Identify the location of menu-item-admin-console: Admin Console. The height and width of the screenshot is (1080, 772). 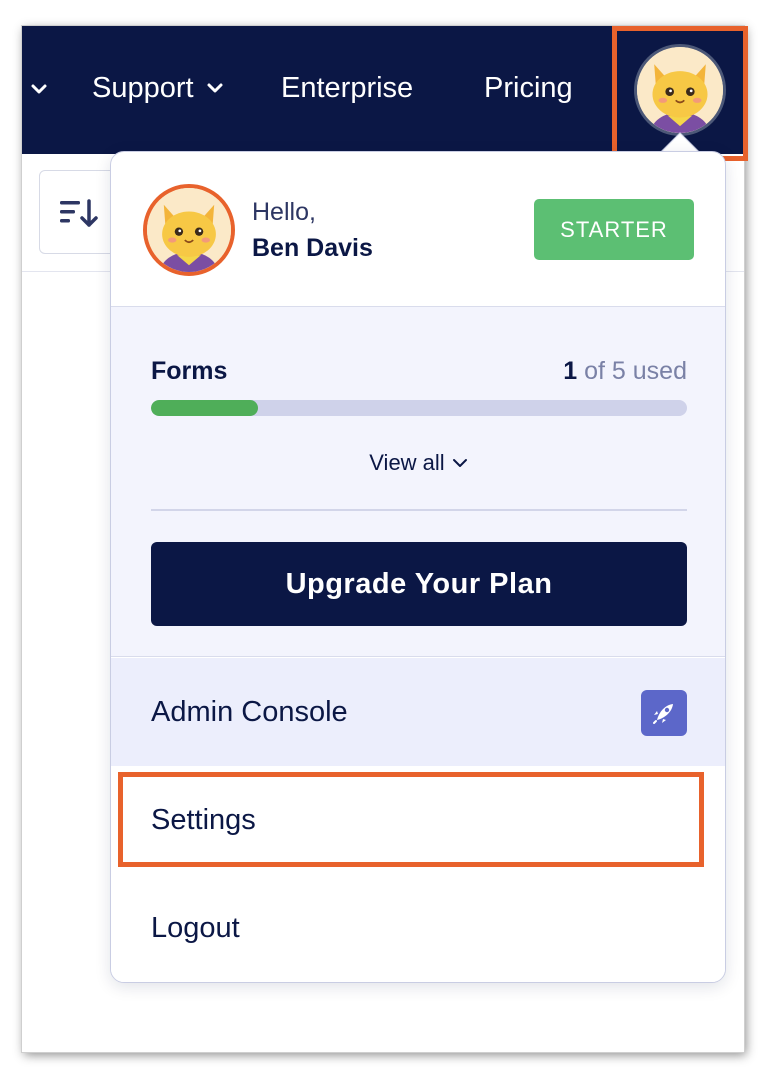
(418, 712).